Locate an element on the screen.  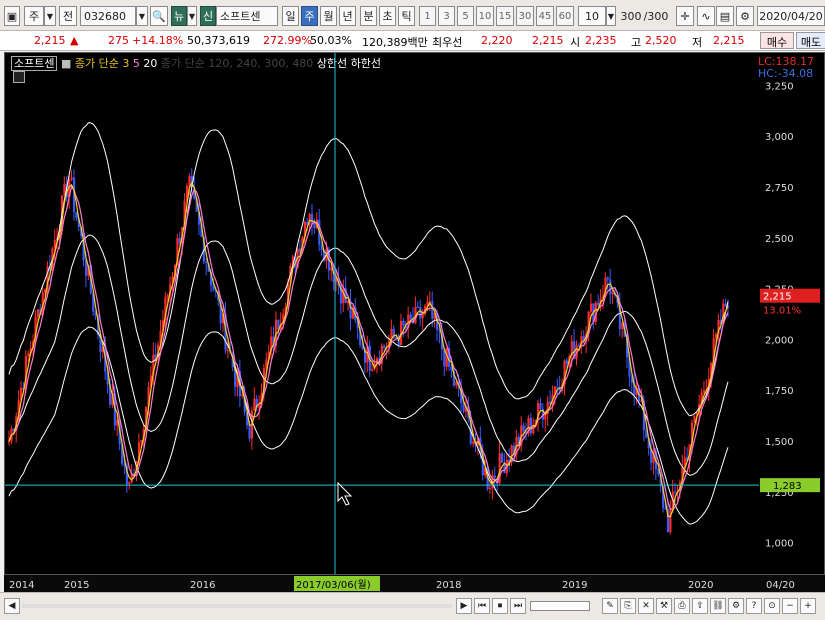
low-label: 저 is located at coordinates (697, 42).